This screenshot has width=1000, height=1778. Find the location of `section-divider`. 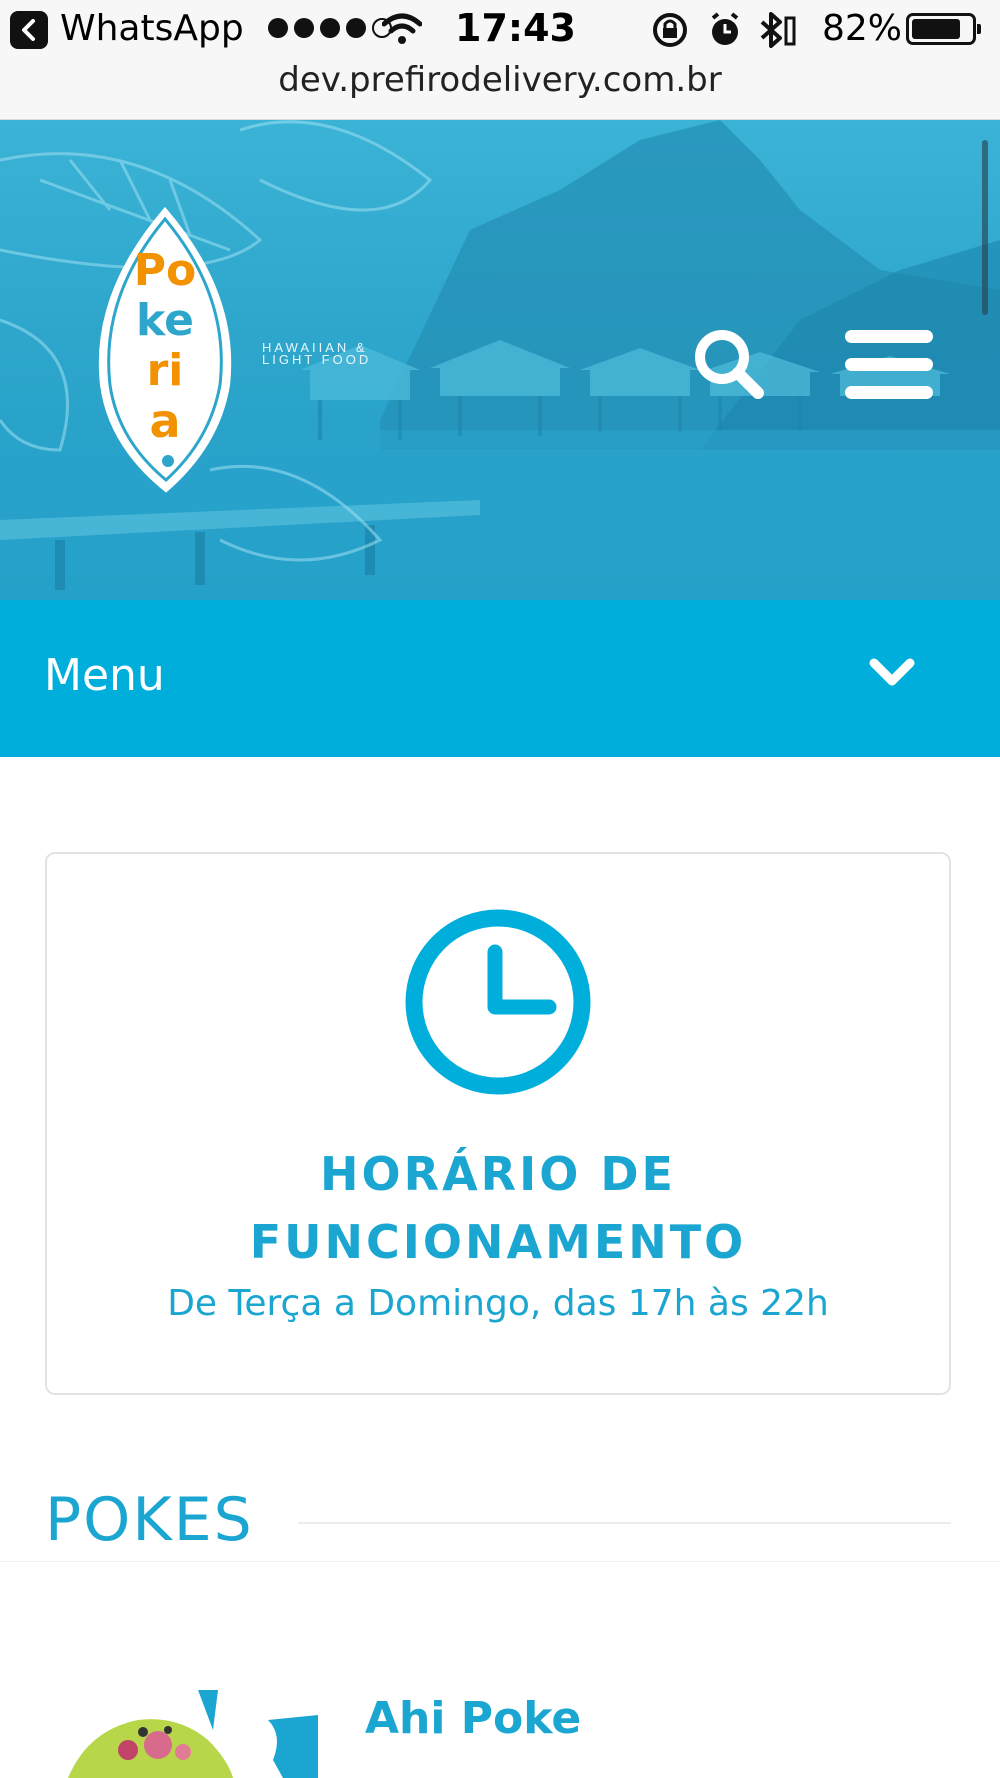

section-divider is located at coordinates (624, 1523).